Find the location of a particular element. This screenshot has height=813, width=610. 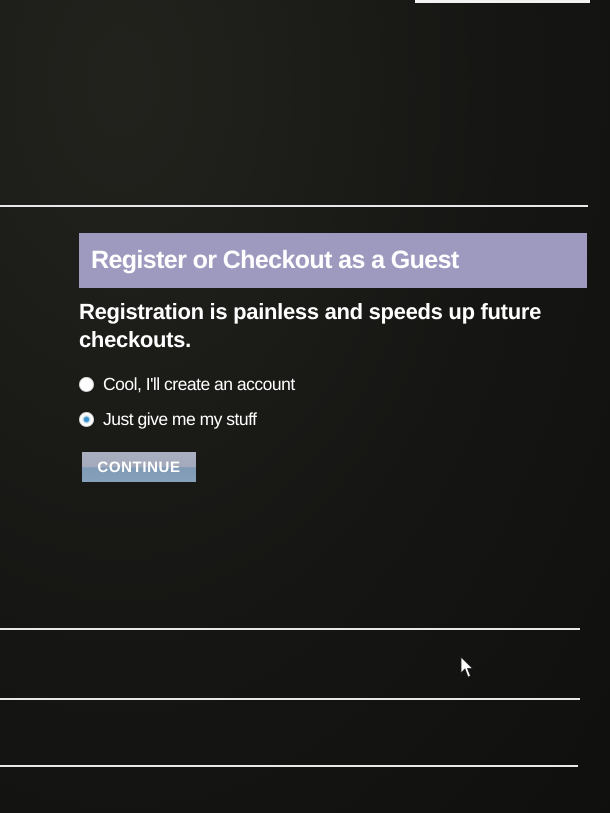

option-label: Cool, I'll create an account is located at coordinates (199, 384).